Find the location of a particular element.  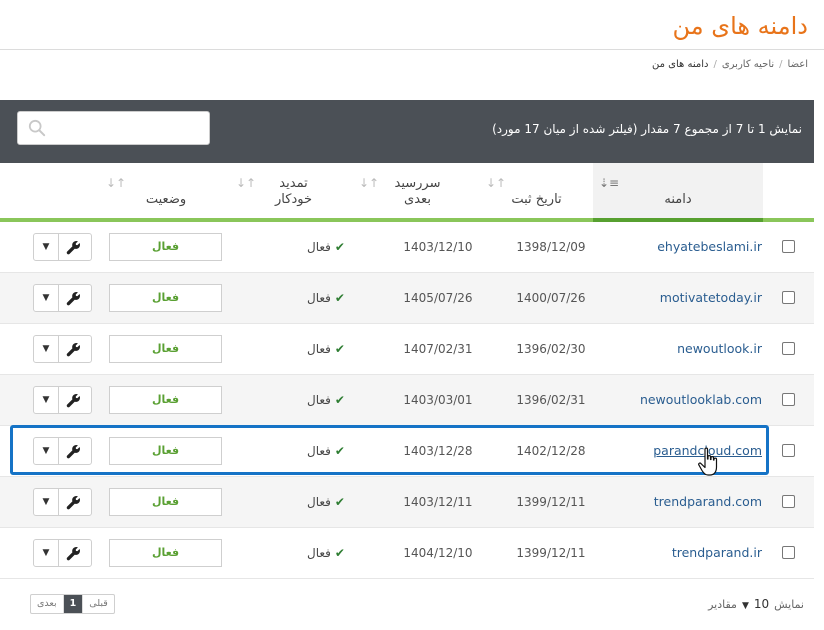

next-due-date: 1403/12/11 is located at coordinates (438, 502).